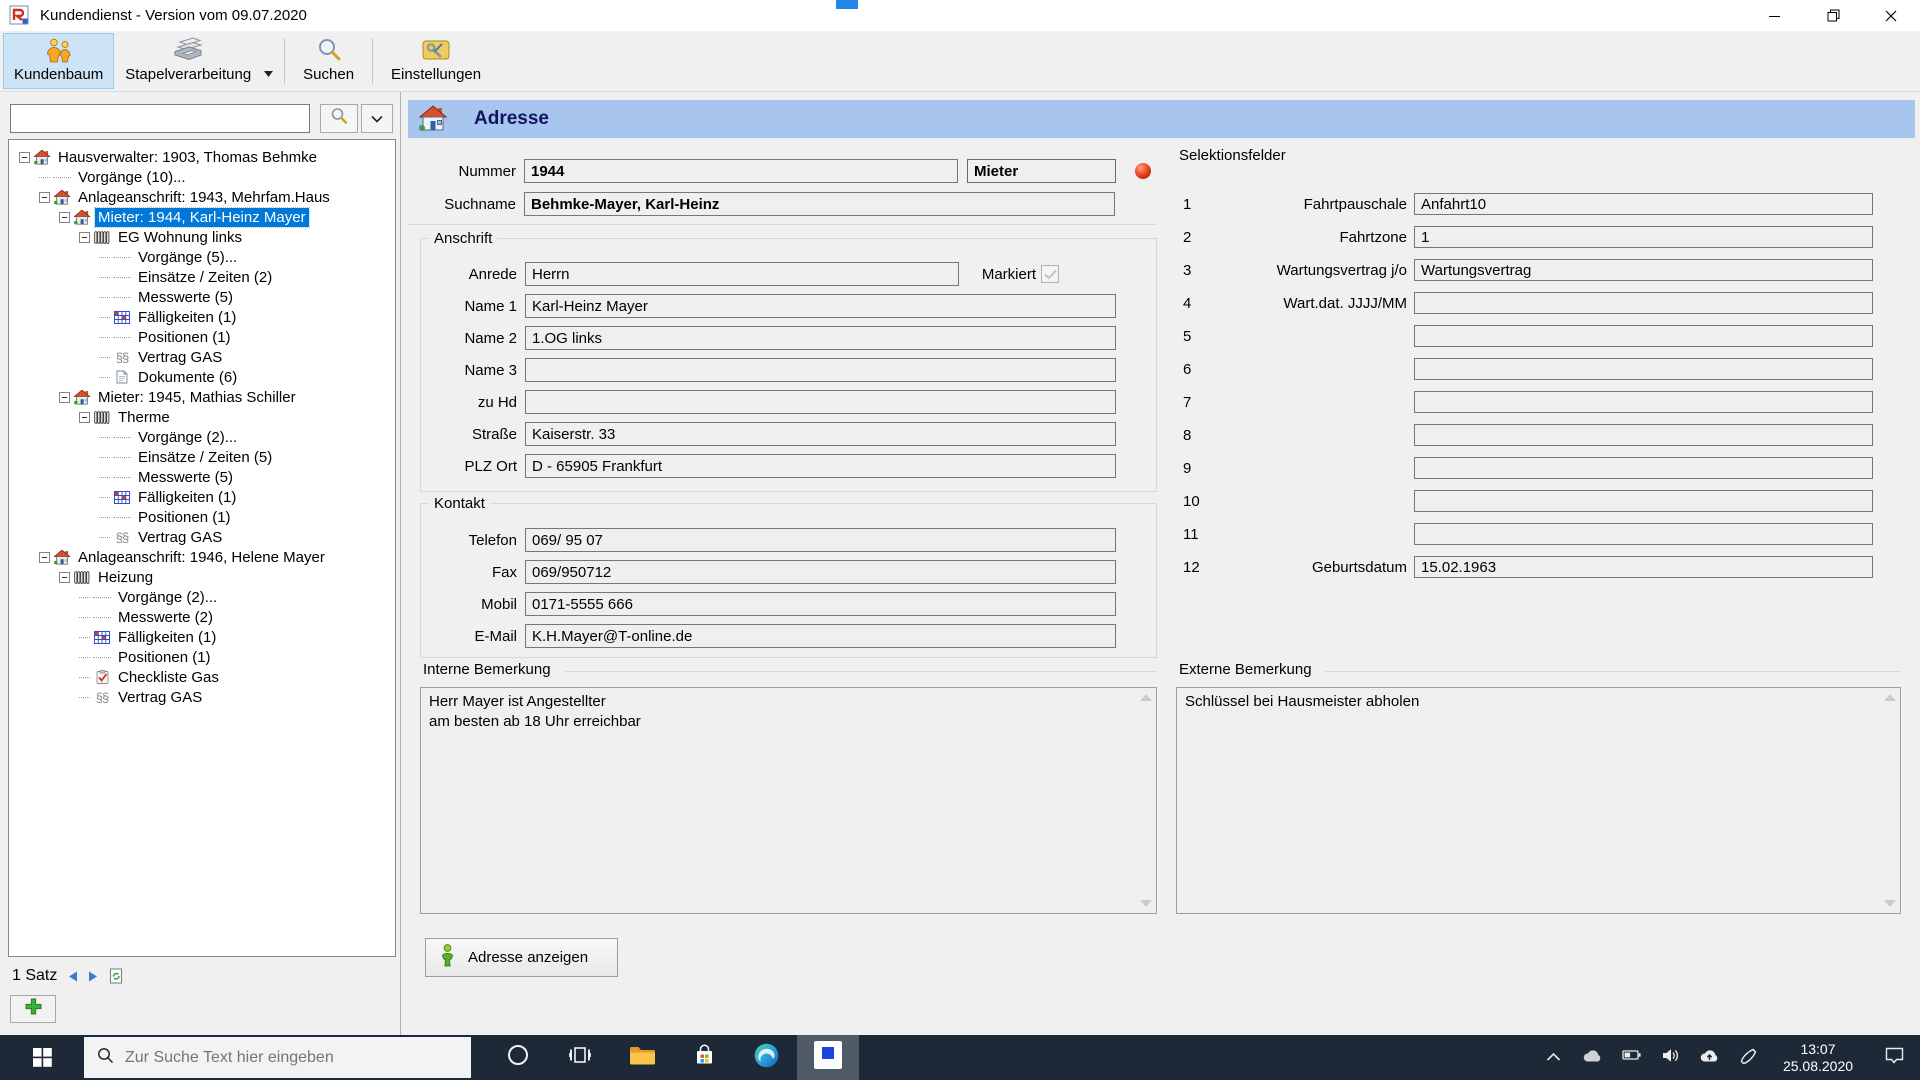 Image resolution: width=1920 pixels, height=1080 pixels. Describe the element at coordinates (116, 976) in the screenshot. I see `refresh-record-icon` at that location.